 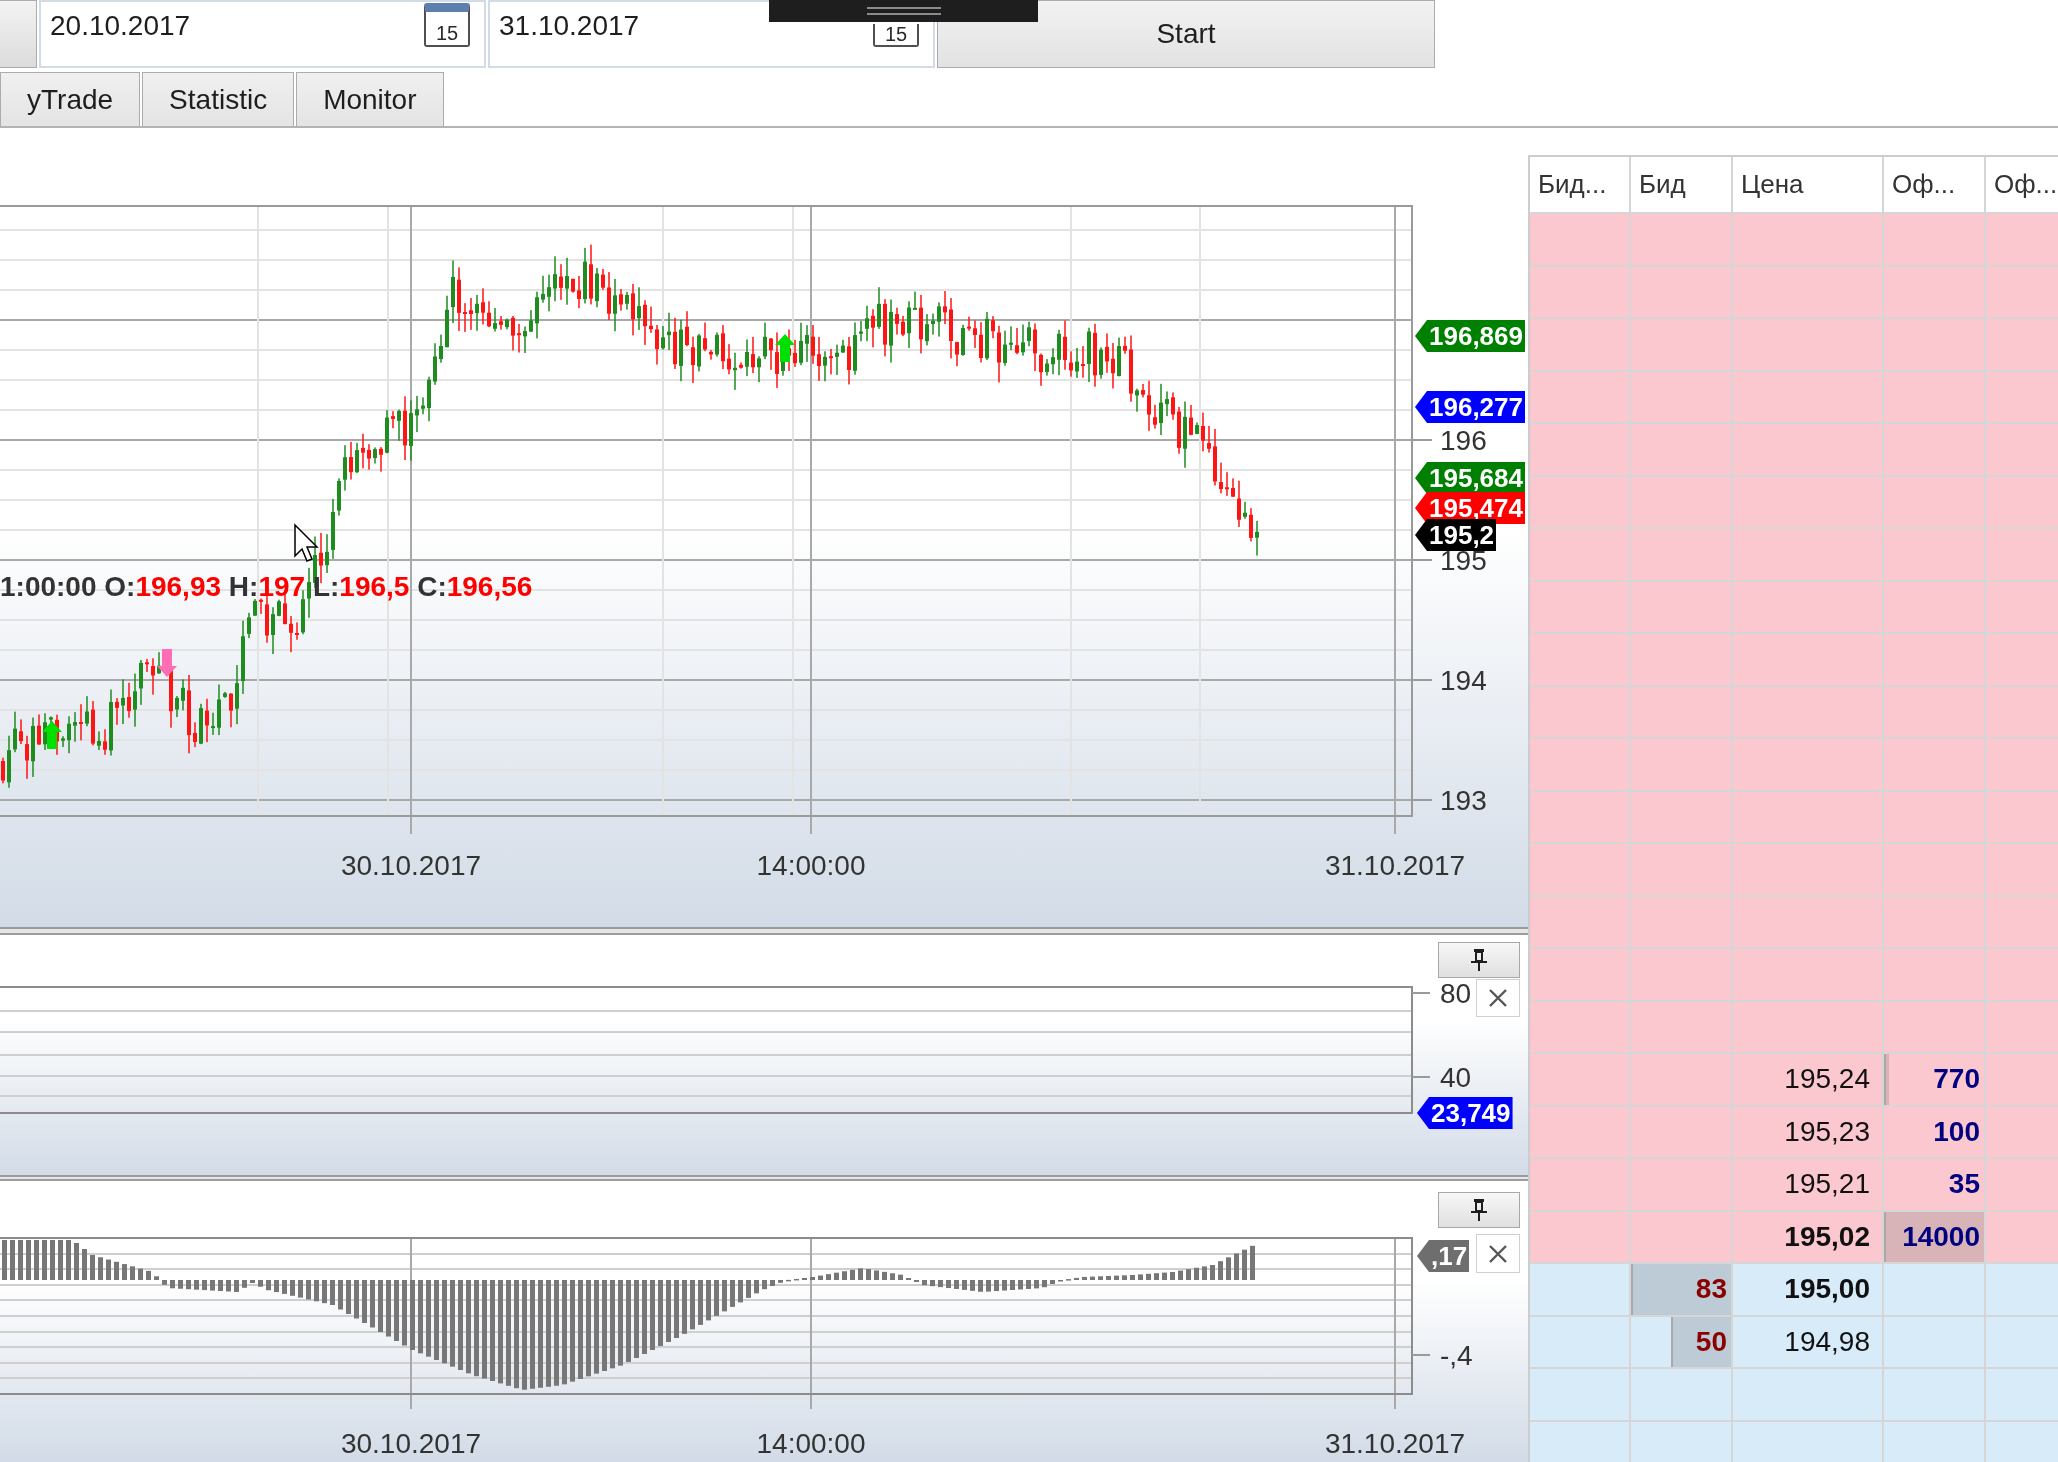 I want to click on tab: yTrade, so click(x=70, y=99).